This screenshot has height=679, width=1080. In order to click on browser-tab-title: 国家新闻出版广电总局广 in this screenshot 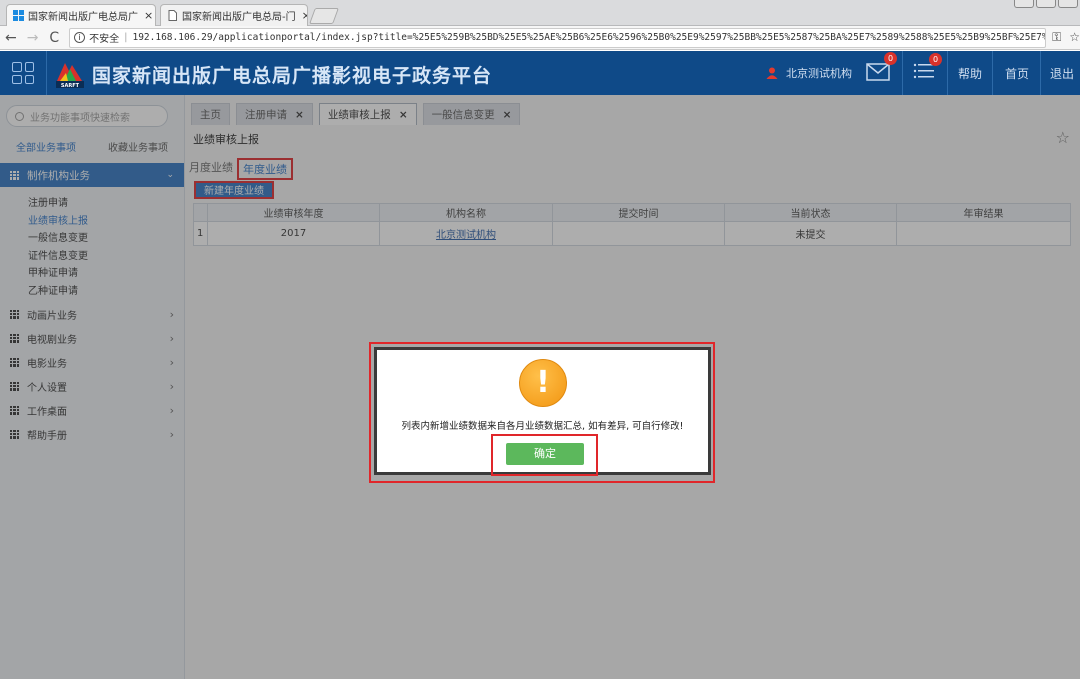, I will do `click(83, 17)`.